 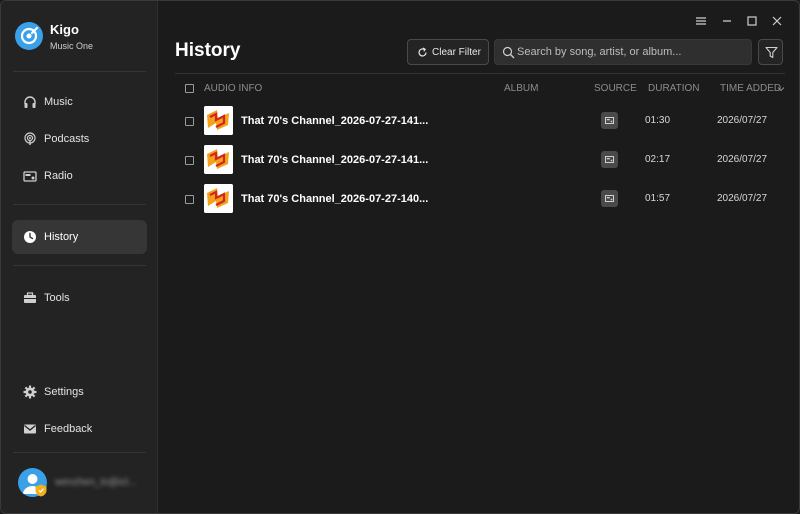 I want to click on filter-button, so click(x=770, y=52).